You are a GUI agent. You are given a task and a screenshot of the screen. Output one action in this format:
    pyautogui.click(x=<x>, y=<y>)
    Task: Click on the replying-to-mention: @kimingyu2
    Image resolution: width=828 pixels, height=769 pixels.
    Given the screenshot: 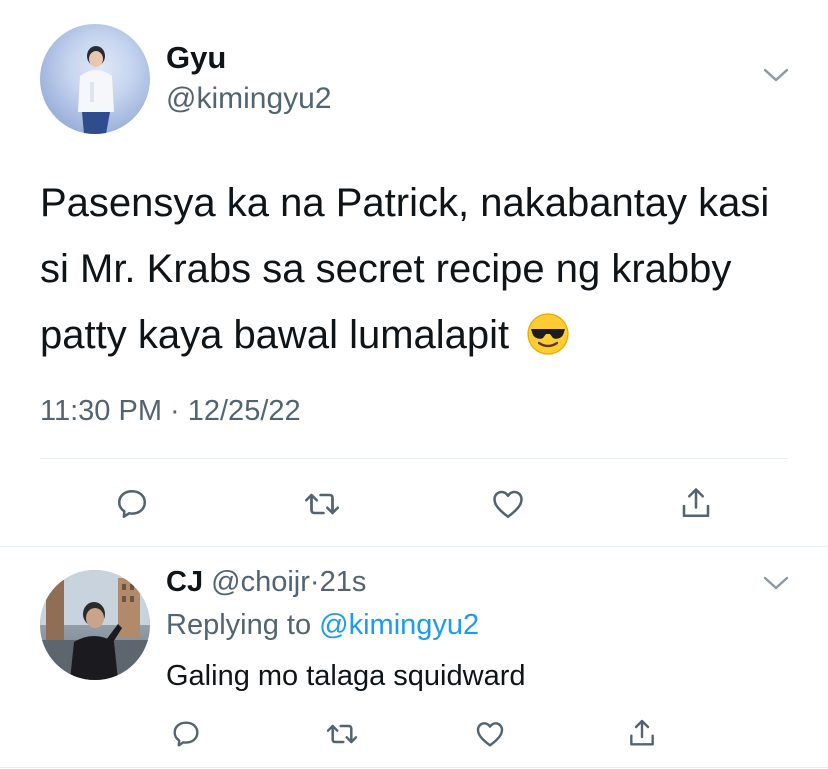 What is the action you would take?
    pyautogui.click(x=399, y=625)
    